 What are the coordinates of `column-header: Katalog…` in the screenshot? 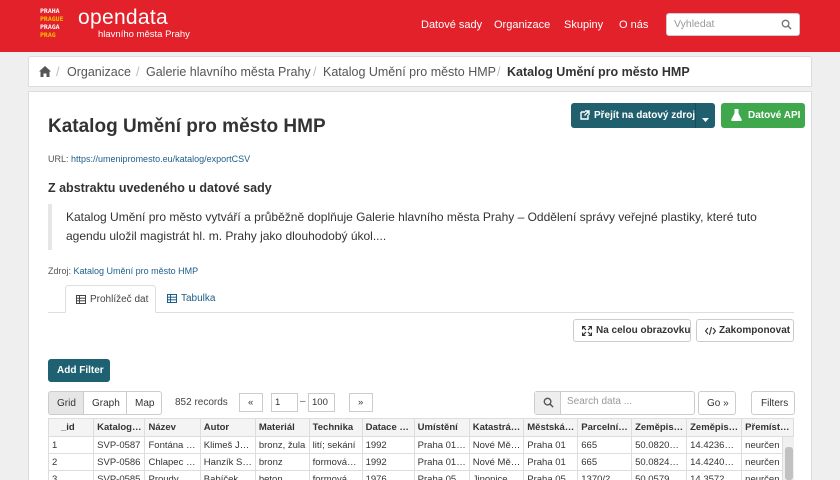 It's located at (119, 427).